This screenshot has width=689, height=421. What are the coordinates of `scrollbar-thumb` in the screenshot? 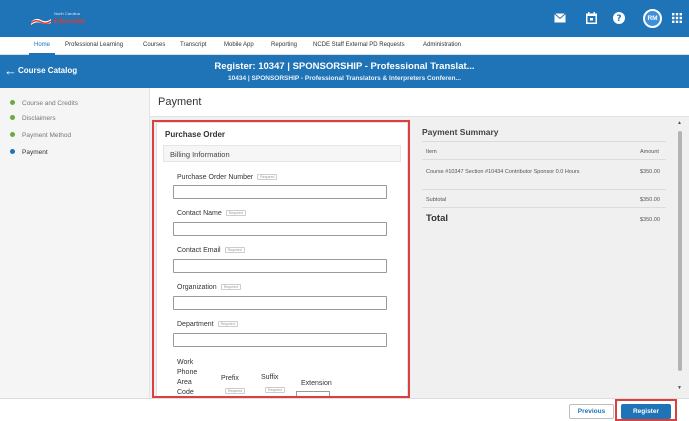 It's located at (680, 251).